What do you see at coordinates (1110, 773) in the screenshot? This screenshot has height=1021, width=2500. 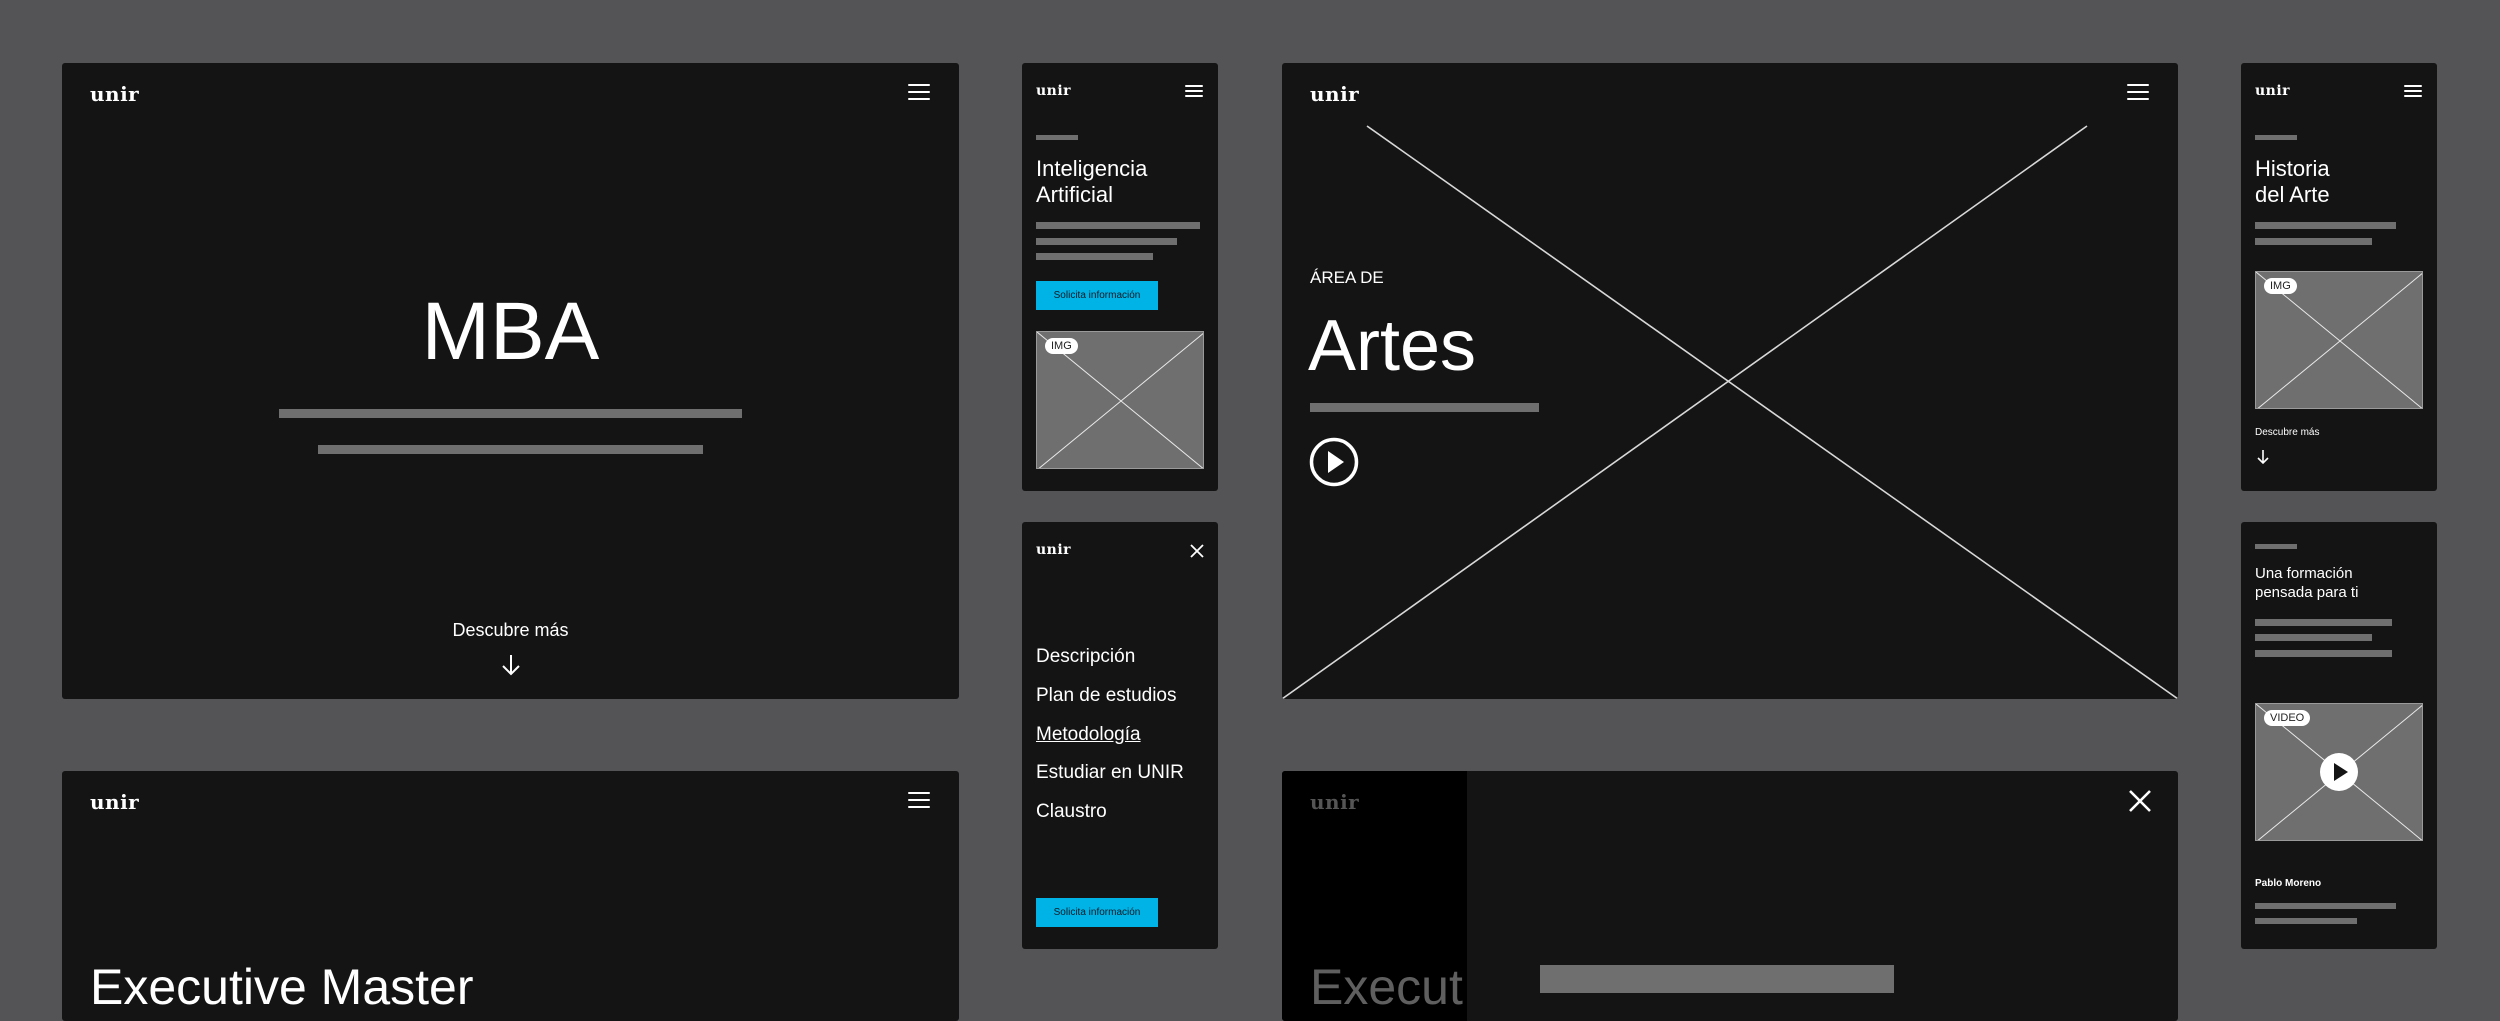 I see `menu-item-estudiar-en-unir: Estudiar en UNIR` at bounding box center [1110, 773].